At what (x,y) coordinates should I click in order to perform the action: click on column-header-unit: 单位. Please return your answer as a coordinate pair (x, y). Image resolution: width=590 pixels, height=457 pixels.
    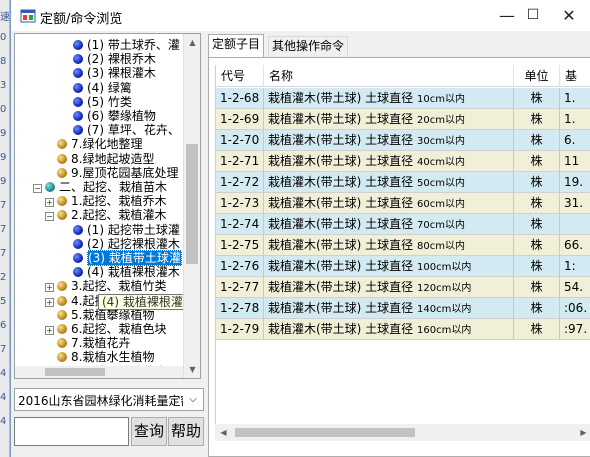
    Looking at the image, I should click on (537, 76).